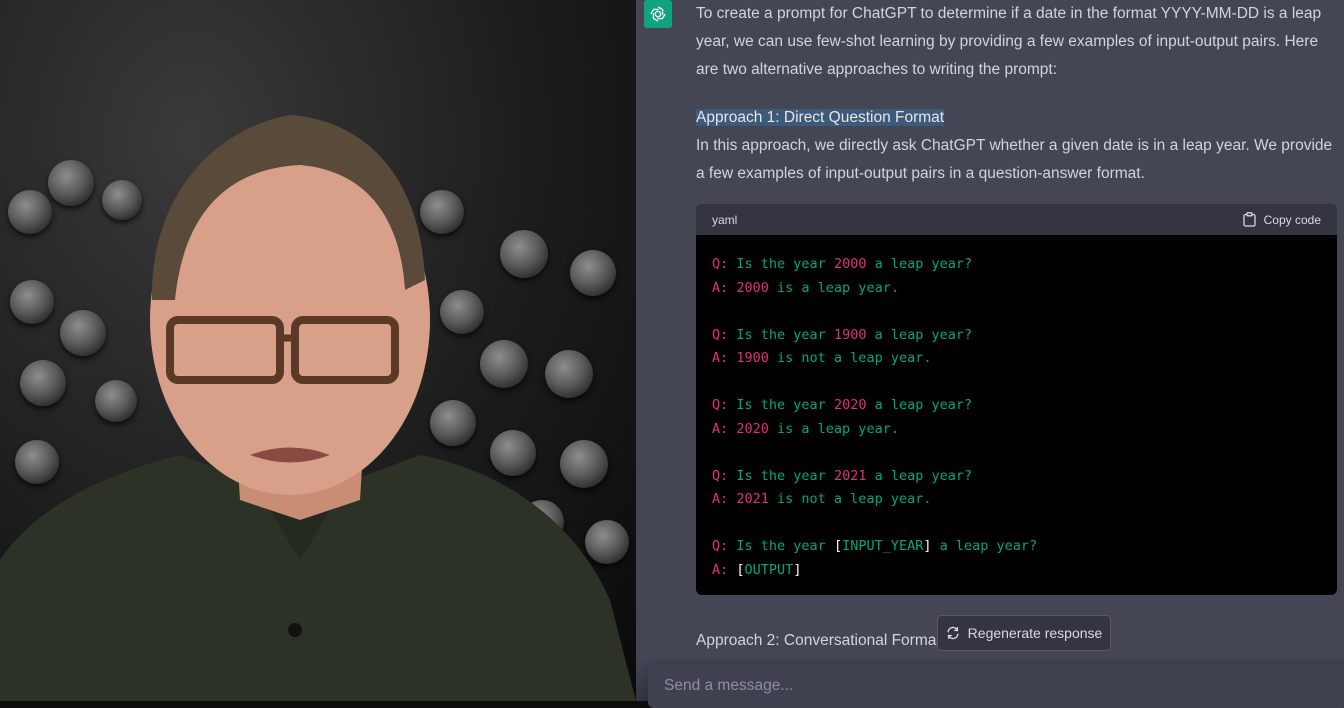 This screenshot has width=1344, height=708. What do you see at coordinates (883, 546) in the screenshot?
I see `code-token: INPUT_YEAR` at bounding box center [883, 546].